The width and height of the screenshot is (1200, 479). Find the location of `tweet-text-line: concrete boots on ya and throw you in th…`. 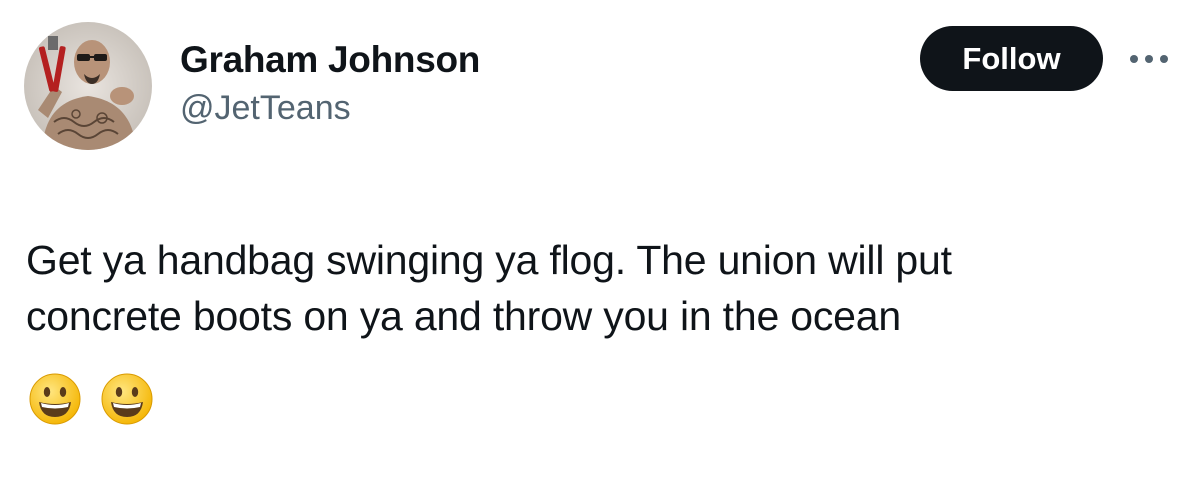

tweet-text-line: concrete boots on ya and throw you in th… is located at coordinates (463, 316).